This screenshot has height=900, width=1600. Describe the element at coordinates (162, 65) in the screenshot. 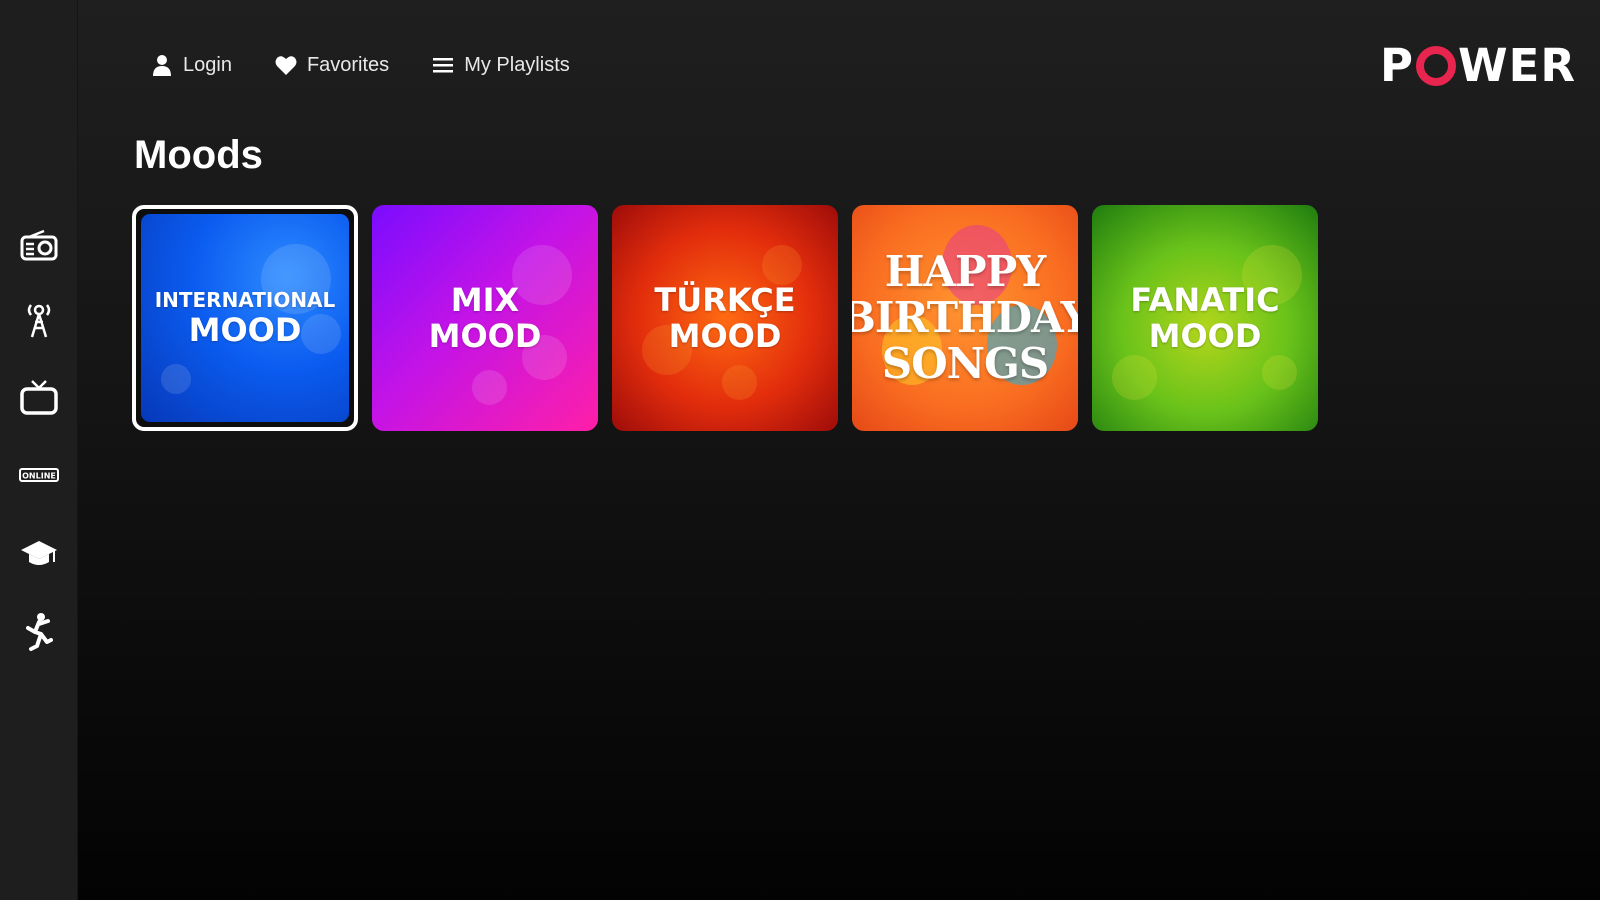

I see `user-icon` at that location.